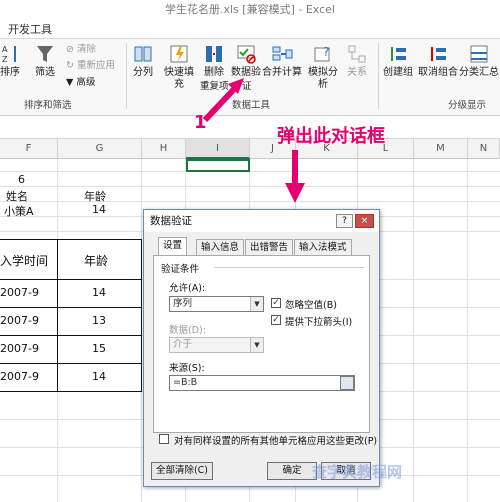 The width and height of the screenshot is (500, 502). Describe the element at coordinates (357, 472) in the screenshot. I see `watermark: 查字典教程网` at that location.